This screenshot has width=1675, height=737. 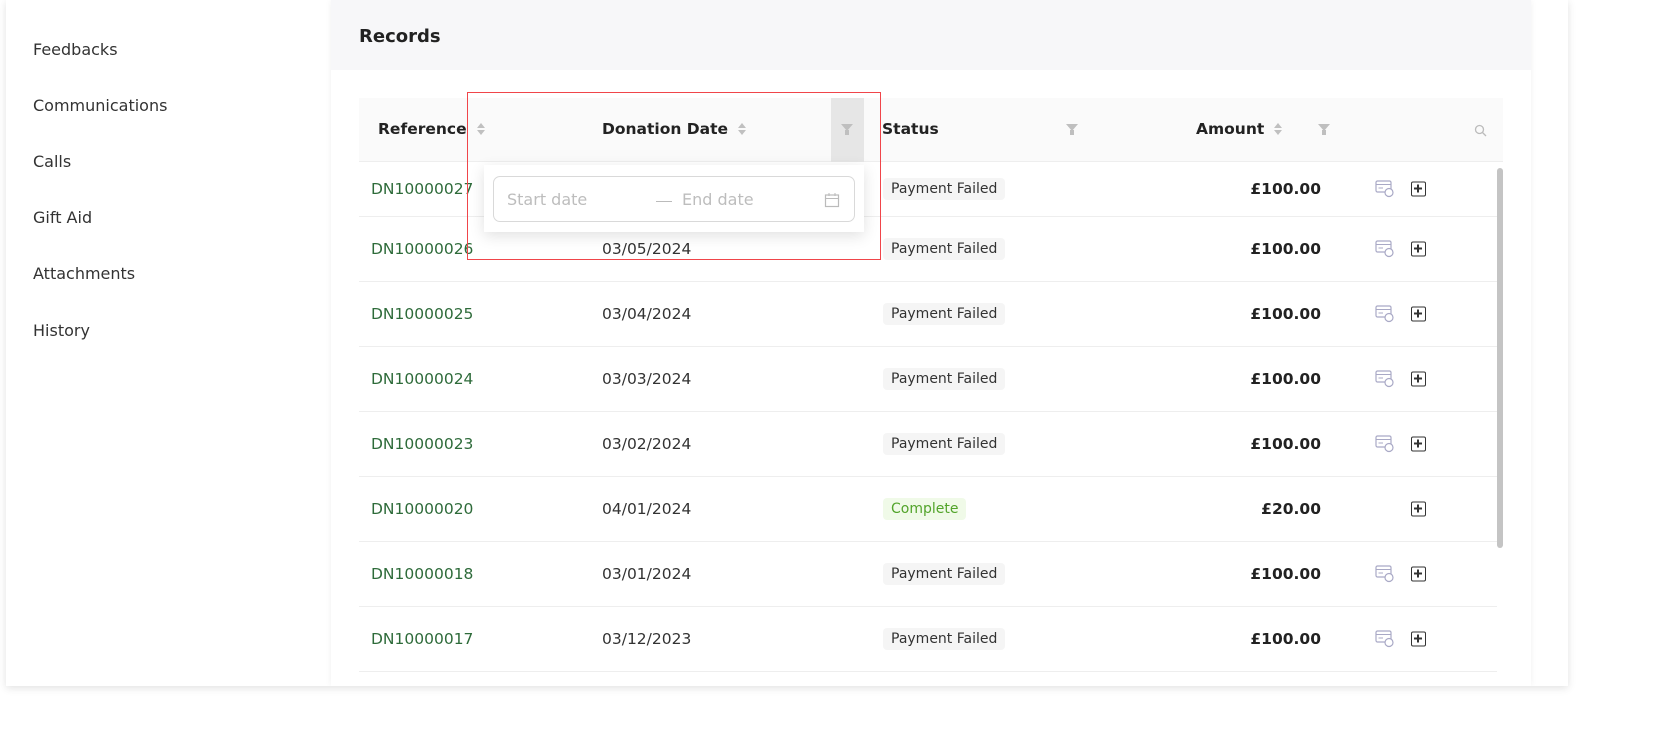 I want to click on donation-date: 03/03/2024, so click(x=647, y=379).